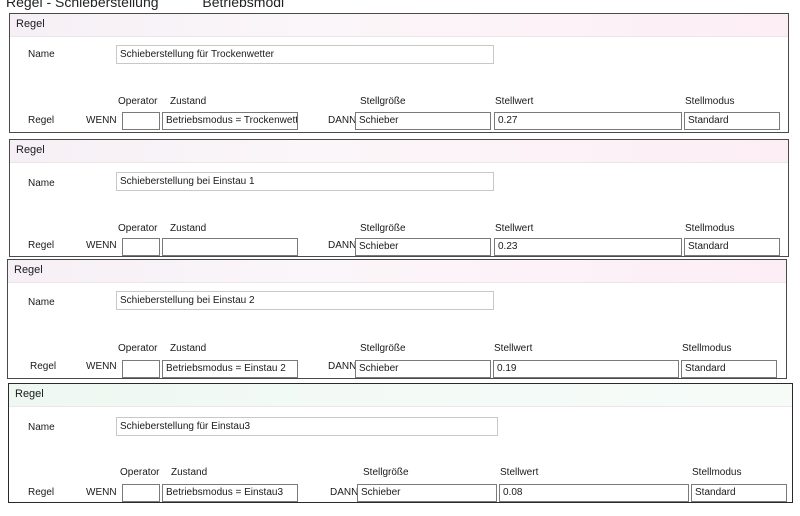 The width and height of the screenshot is (800, 516). I want to click on rule-name-field: Schieberstellung bei Einstau 2, so click(305, 300).